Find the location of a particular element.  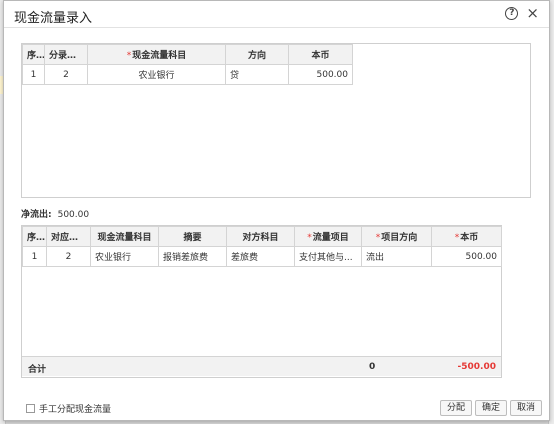

confirm-button: 确定 is located at coordinates (490, 408).